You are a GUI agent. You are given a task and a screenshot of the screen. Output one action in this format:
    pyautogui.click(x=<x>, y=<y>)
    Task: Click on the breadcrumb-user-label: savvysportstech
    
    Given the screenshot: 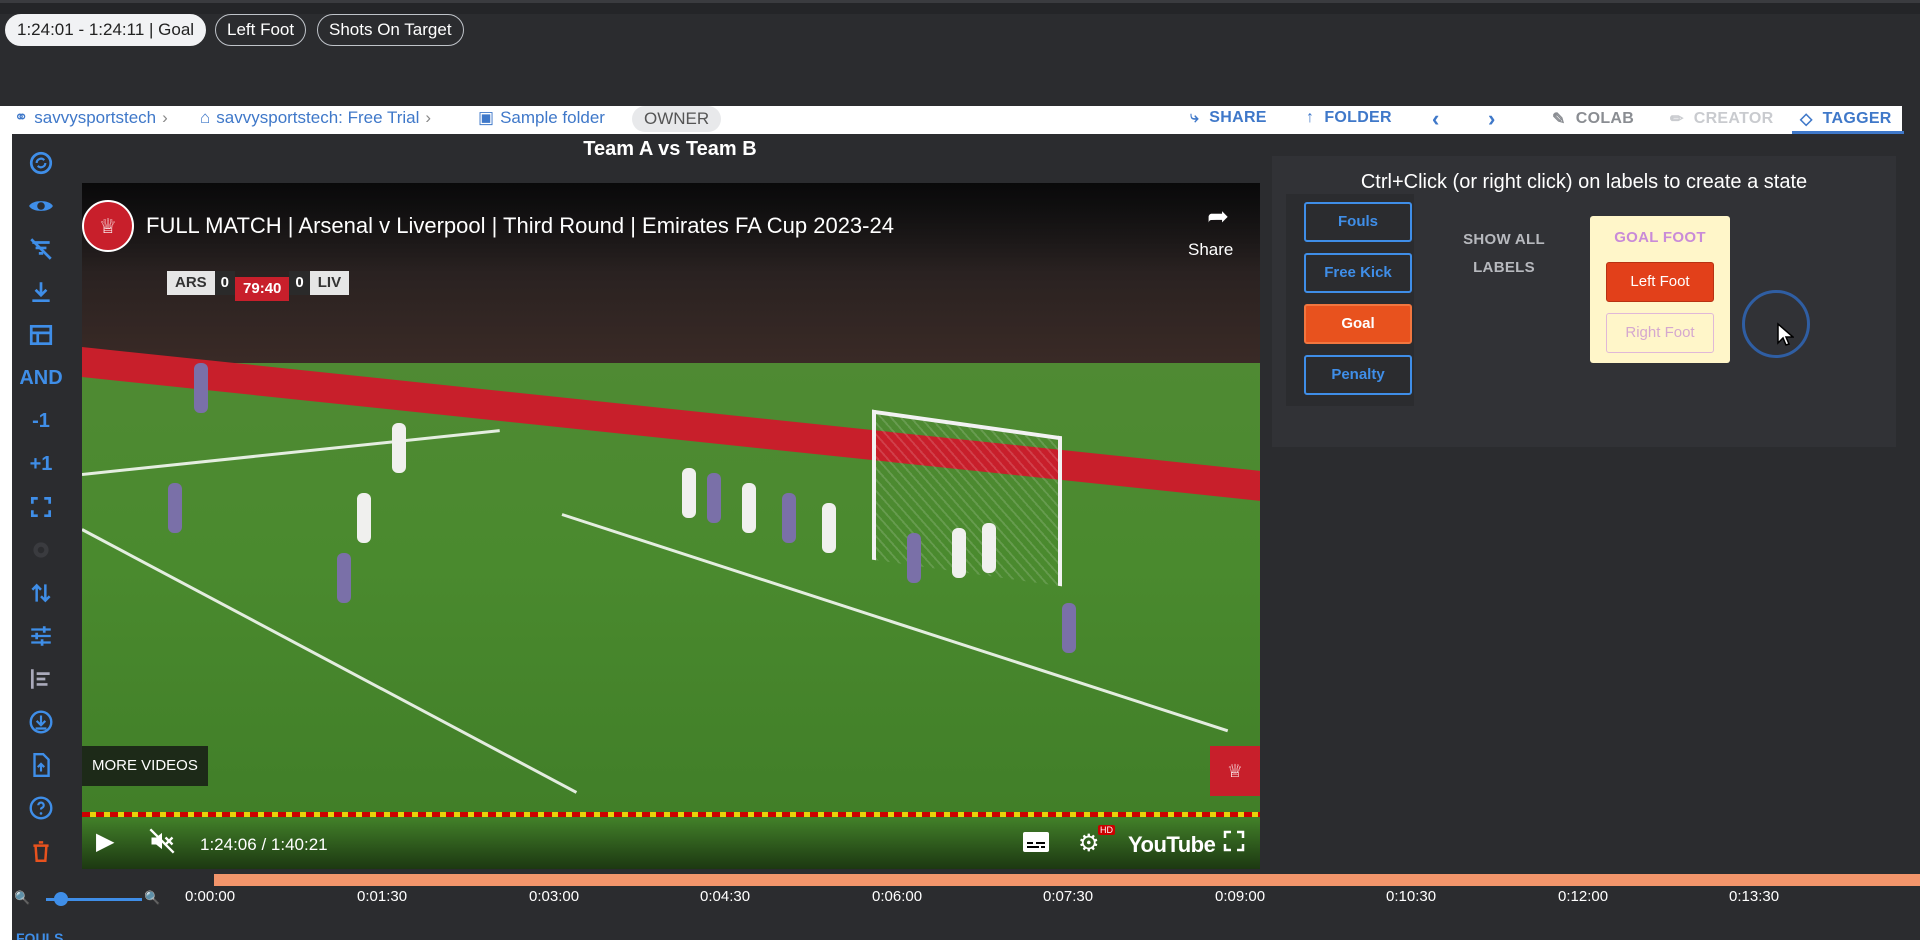 What is the action you would take?
    pyautogui.click(x=95, y=117)
    